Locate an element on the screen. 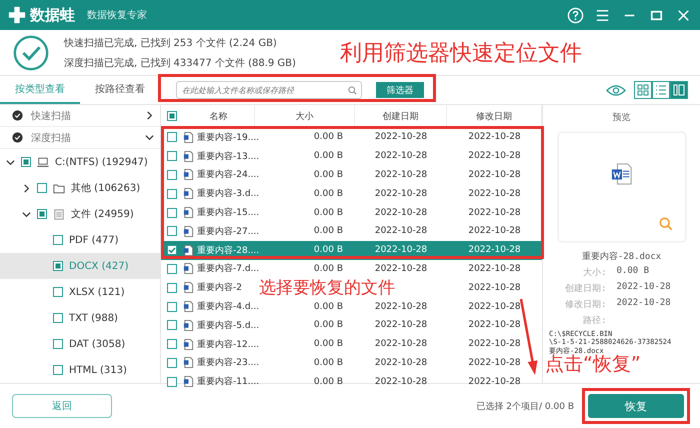  file-row: 重要内容-7.d... 0.00 B 2022-10-28 2022-10-28 is located at coordinates (351, 269).